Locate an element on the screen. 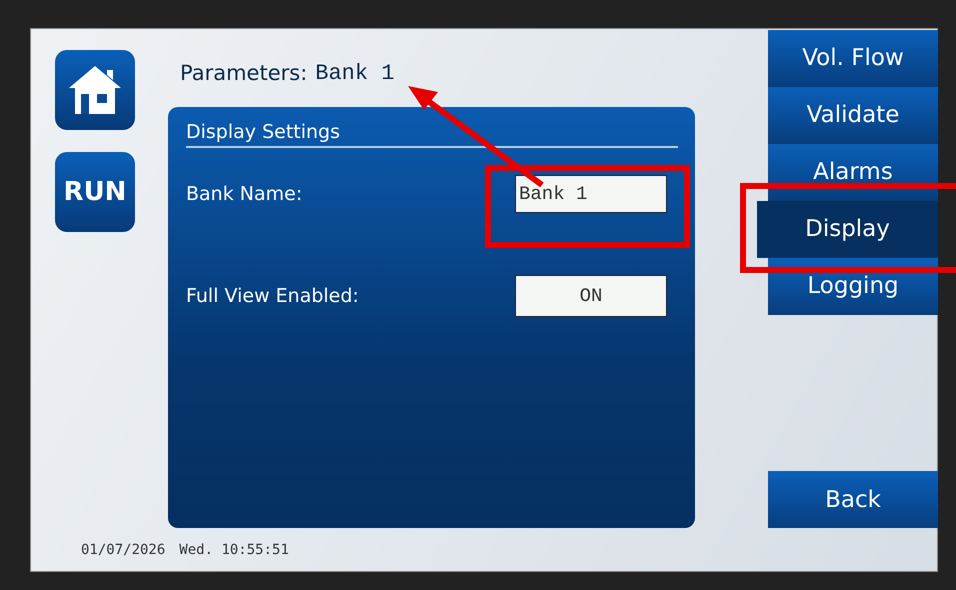  setting-label: Bank Name: is located at coordinates (244, 194).